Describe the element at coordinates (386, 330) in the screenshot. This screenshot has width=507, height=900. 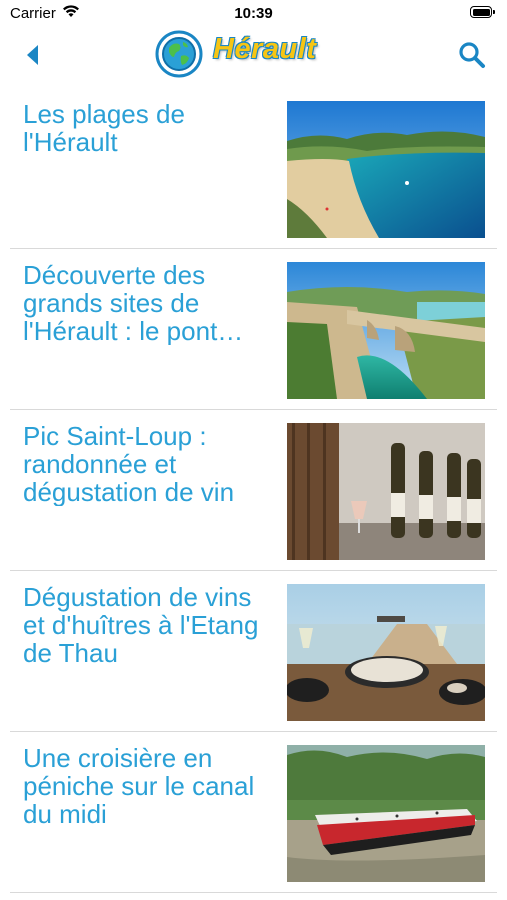
I see `stone-bridge-gorge-photo` at that location.